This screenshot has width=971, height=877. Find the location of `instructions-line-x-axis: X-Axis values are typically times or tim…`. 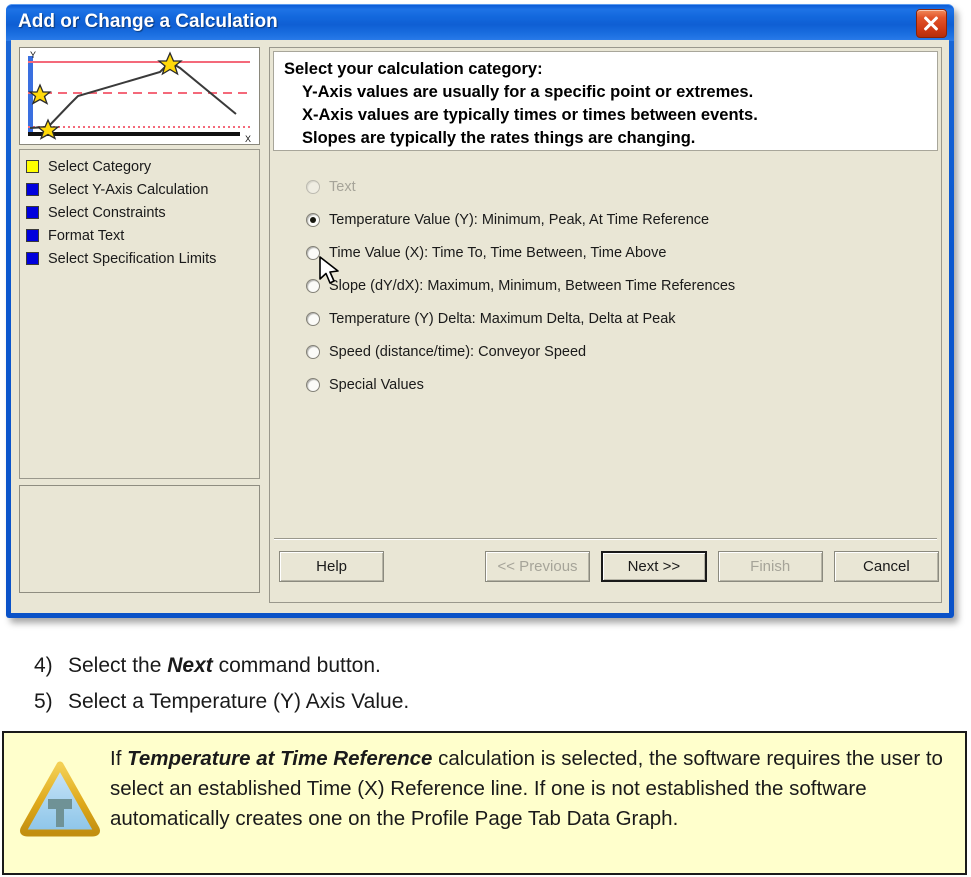

instructions-line-x-axis: X-Axis values are typically times or tim… is located at coordinates (530, 115).